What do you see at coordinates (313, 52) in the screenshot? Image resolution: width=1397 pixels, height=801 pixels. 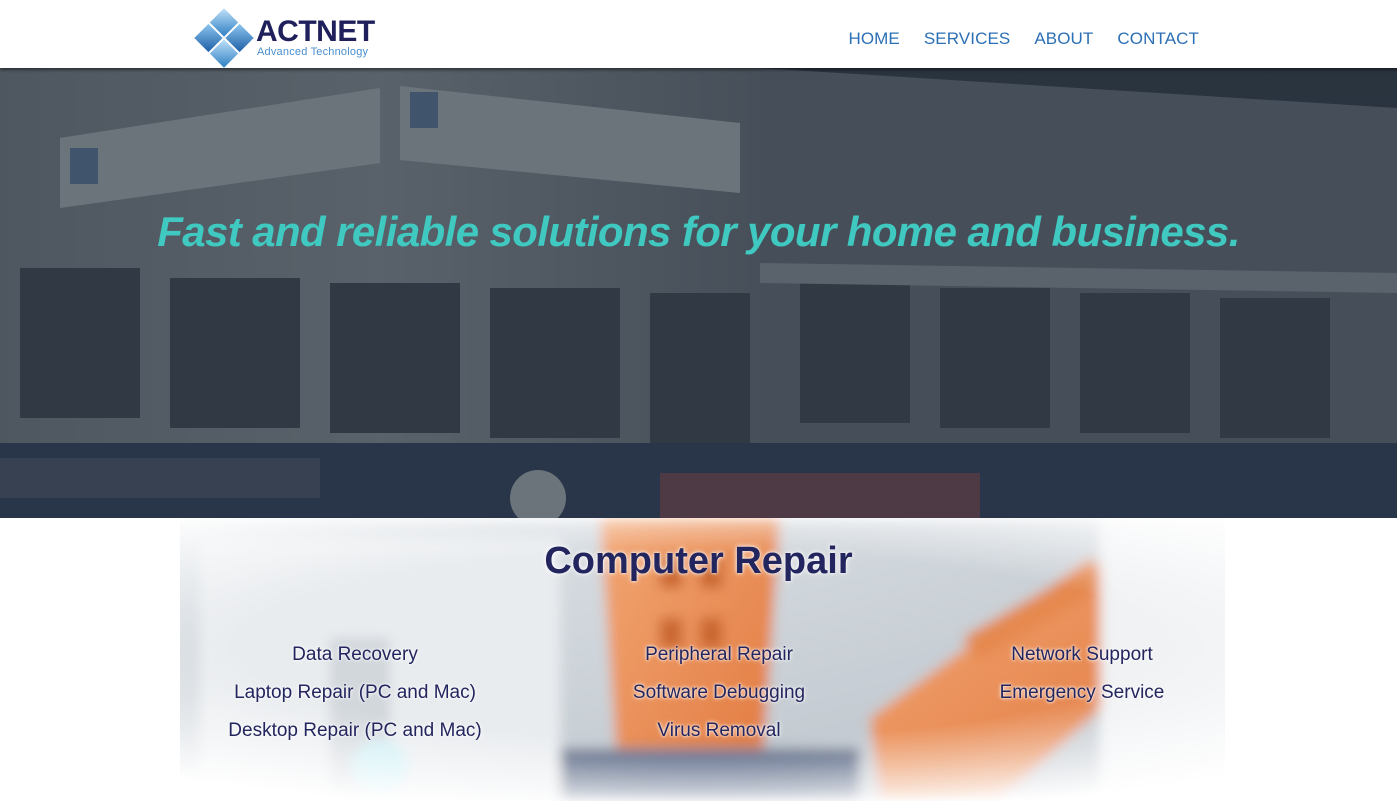 I see `logo-tagline: Advanced Technology` at bounding box center [313, 52].